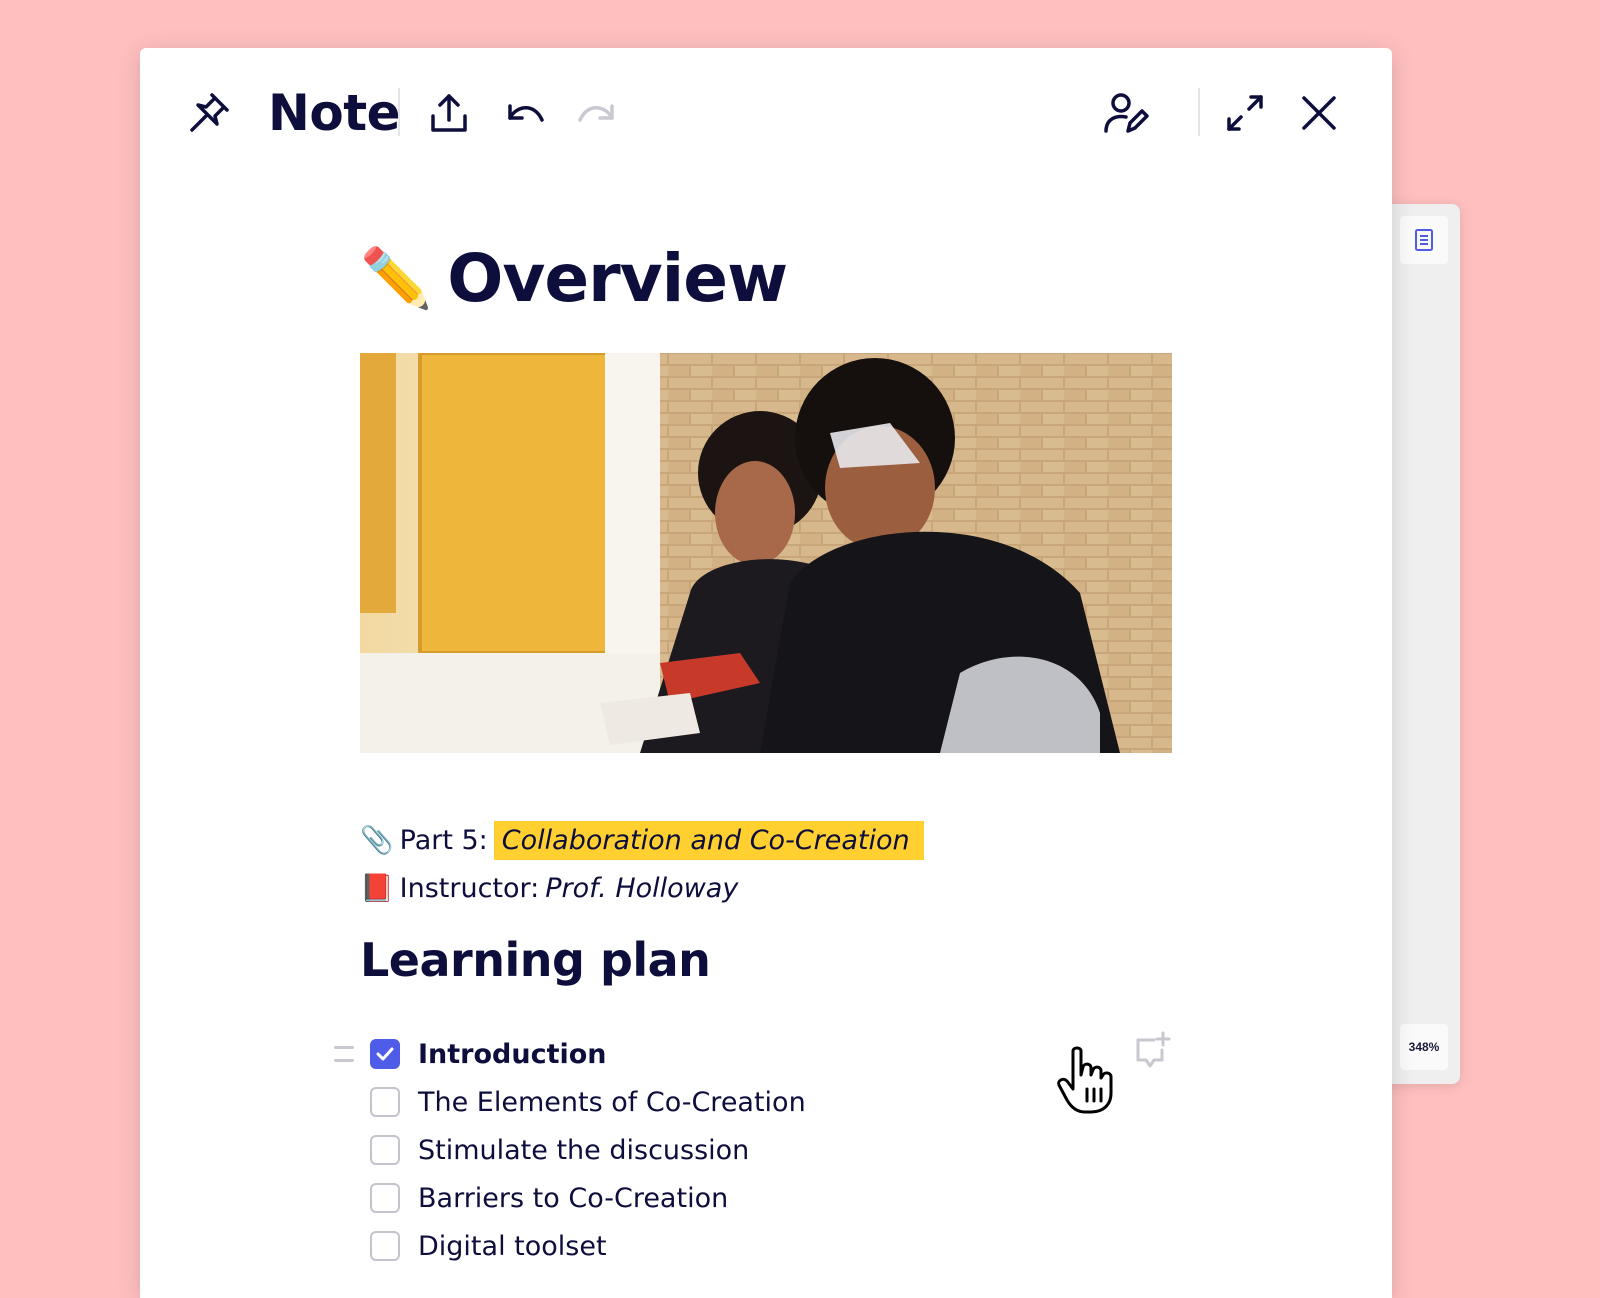 This screenshot has height=1298, width=1600. I want to click on pin-button, so click(209, 113).